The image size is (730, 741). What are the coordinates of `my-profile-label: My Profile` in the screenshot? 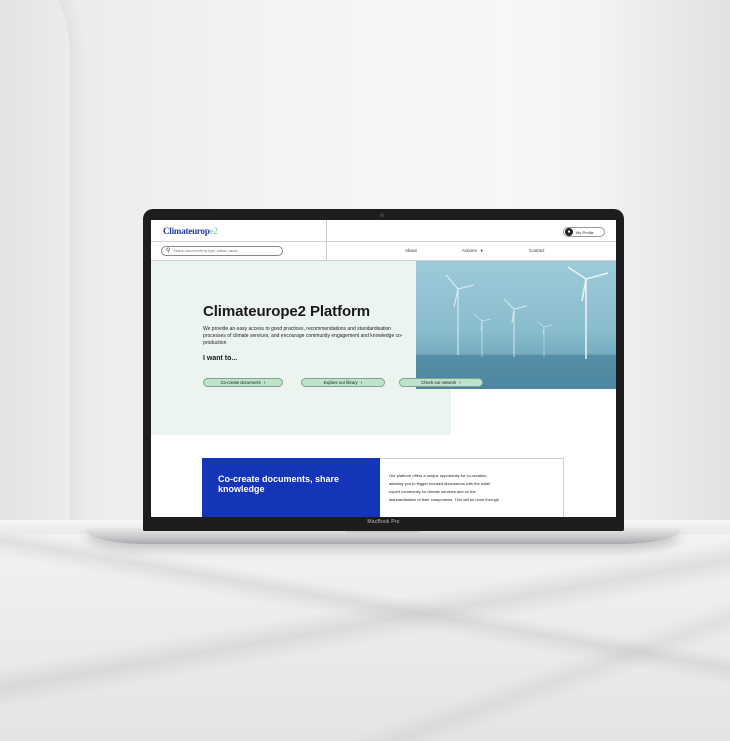 It's located at (585, 232).